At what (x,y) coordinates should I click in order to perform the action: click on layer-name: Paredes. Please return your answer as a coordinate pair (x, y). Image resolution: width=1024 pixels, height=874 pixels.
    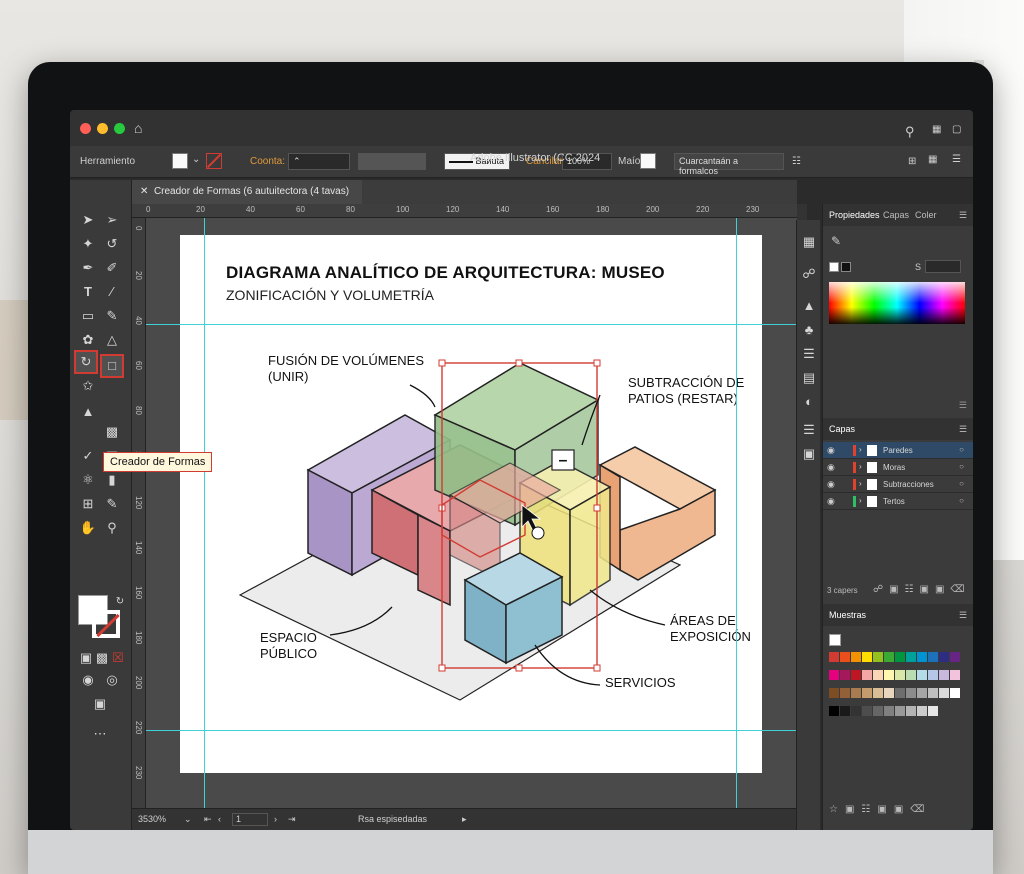
    Looking at the image, I should click on (898, 450).